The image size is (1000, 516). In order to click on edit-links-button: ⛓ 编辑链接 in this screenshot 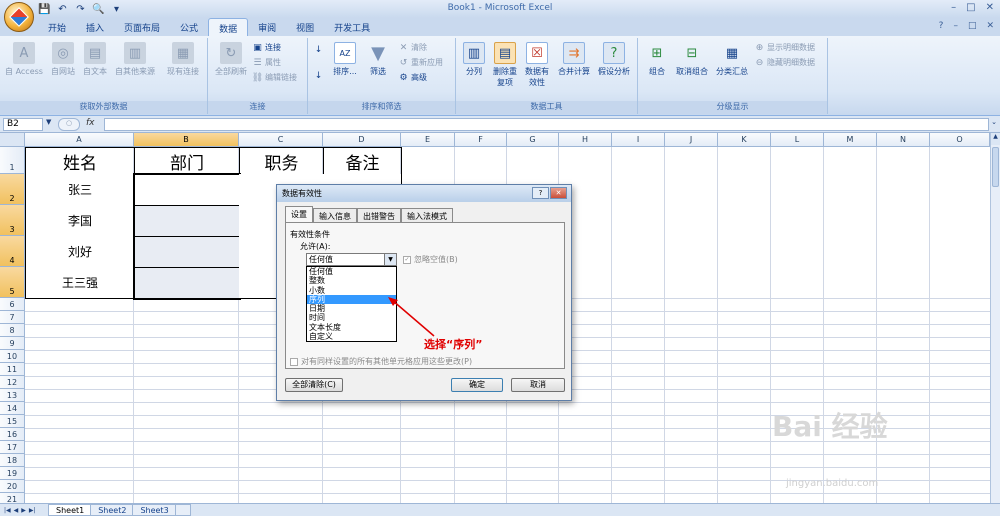, I will do `click(274, 77)`.